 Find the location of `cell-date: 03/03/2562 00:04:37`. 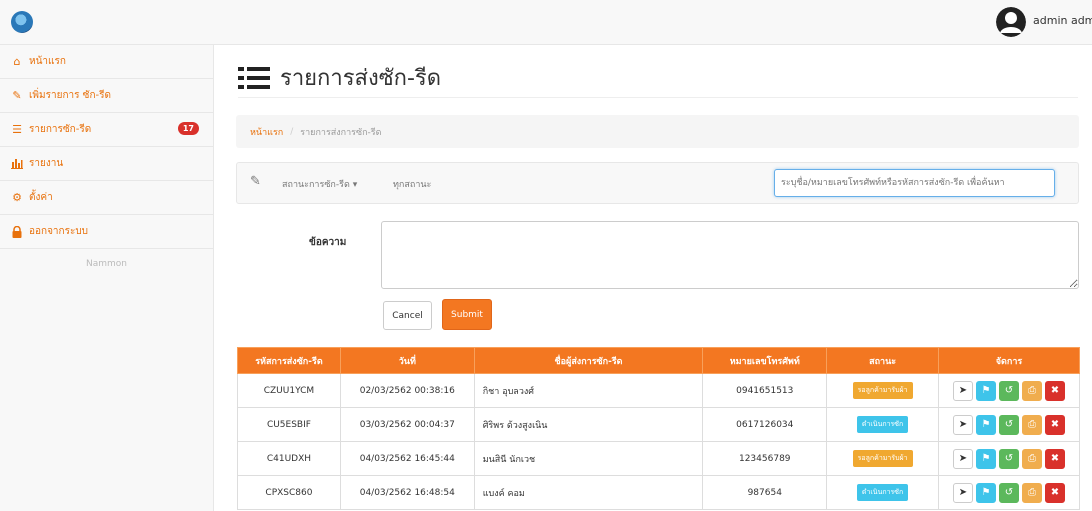

cell-date: 03/03/2562 00:04:37 is located at coordinates (407, 424).